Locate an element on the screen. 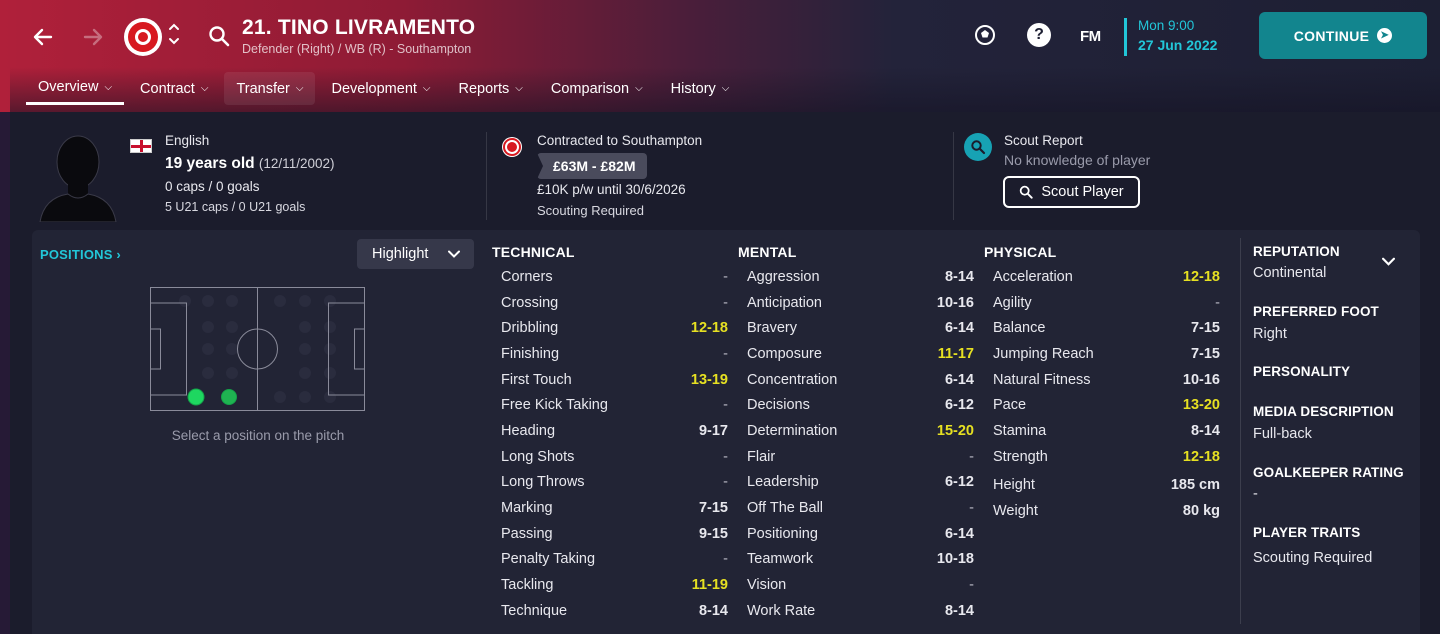  club-badge is located at coordinates (143, 37).